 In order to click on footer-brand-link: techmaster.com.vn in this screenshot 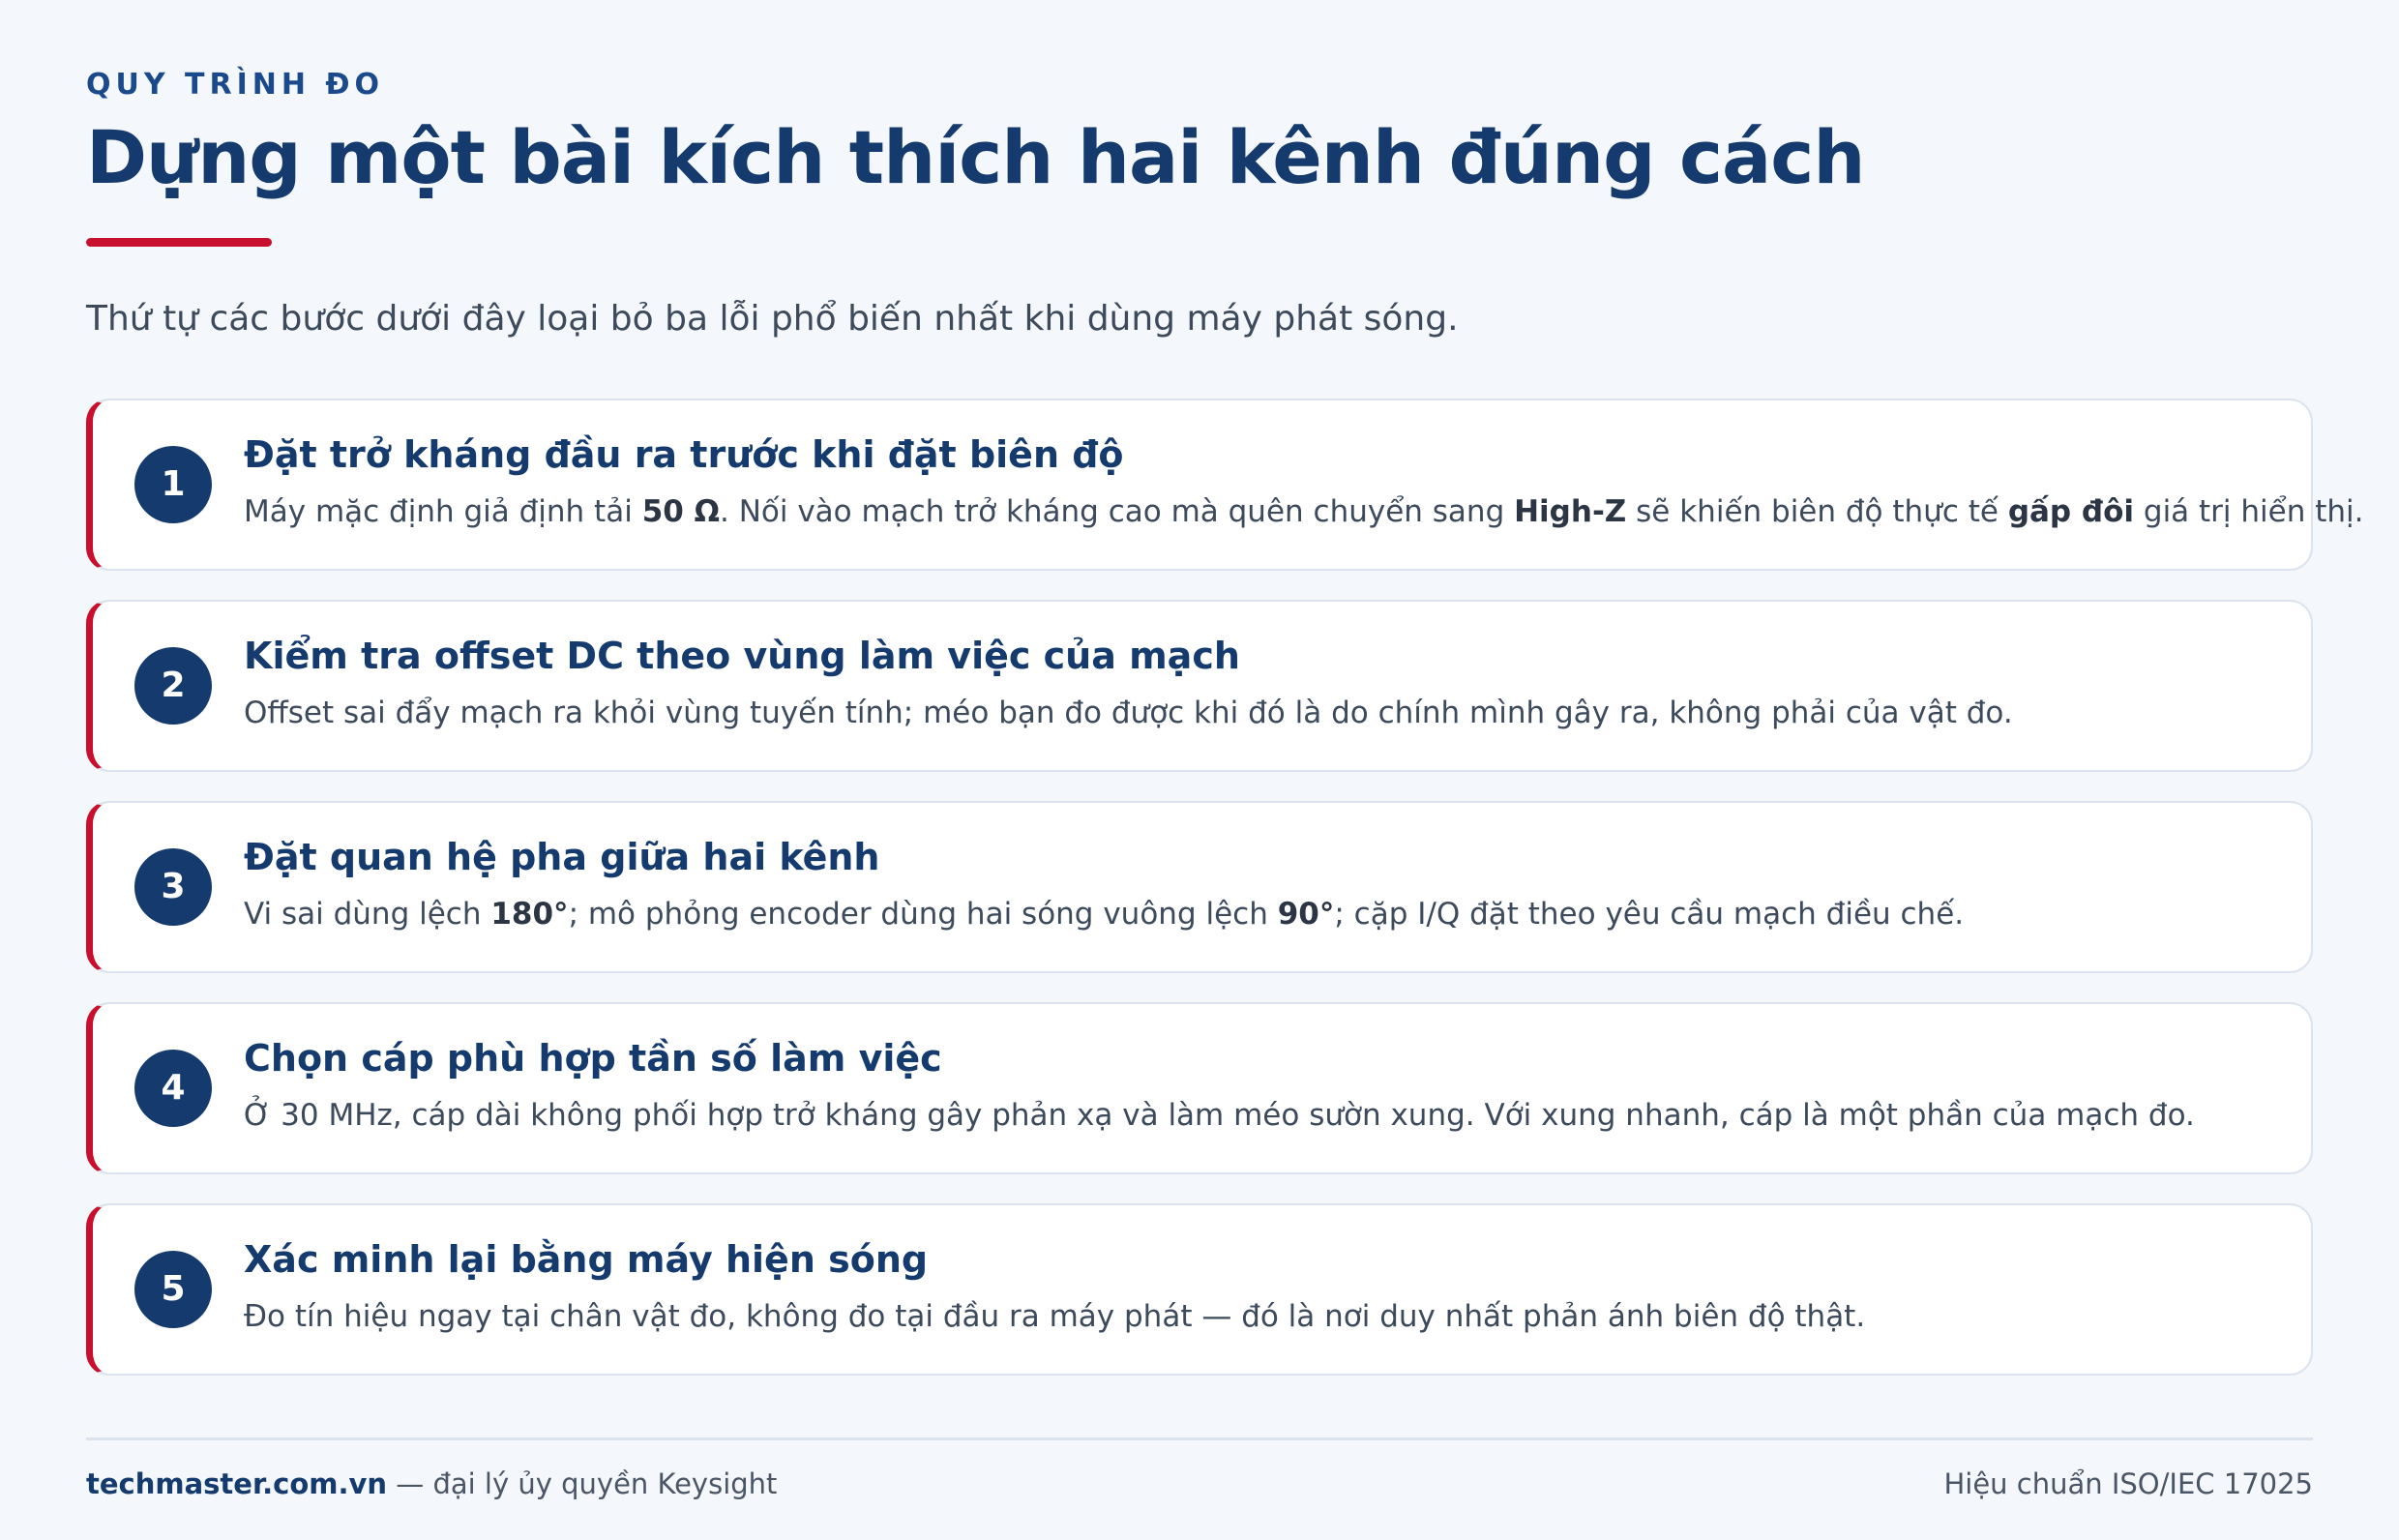, I will do `click(236, 1483)`.